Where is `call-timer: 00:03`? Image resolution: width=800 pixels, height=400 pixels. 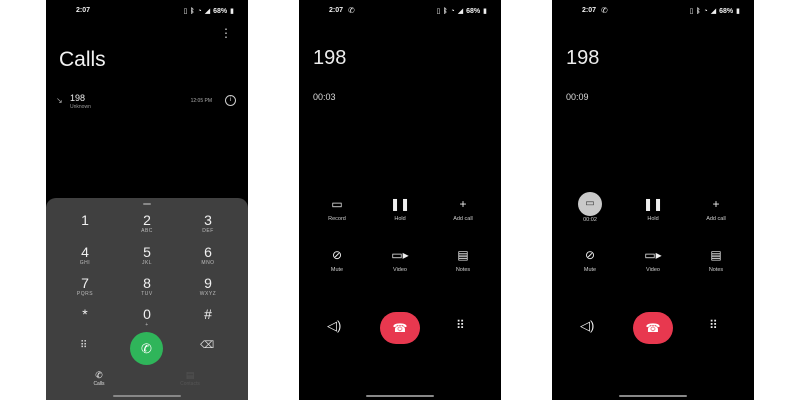
call-timer: 00:03 is located at coordinates (324, 97).